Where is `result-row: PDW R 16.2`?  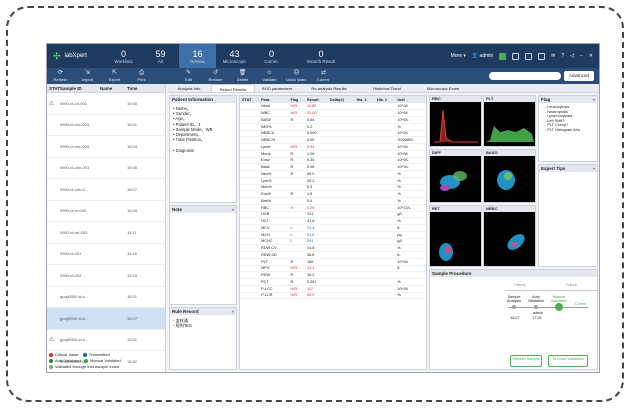
result-row: PDW R 16.2 is located at coordinates (333, 275).